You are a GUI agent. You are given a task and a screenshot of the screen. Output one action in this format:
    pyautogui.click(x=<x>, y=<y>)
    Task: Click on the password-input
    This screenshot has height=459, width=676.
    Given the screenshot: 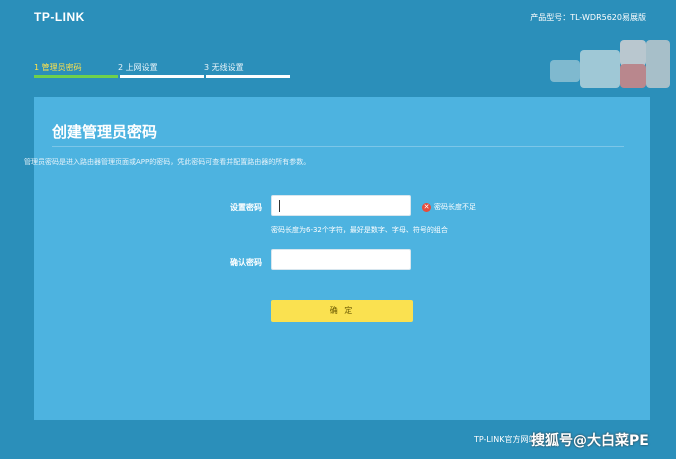 What is the action you would take?
    pyautogui.click(x=341, y=205)
    